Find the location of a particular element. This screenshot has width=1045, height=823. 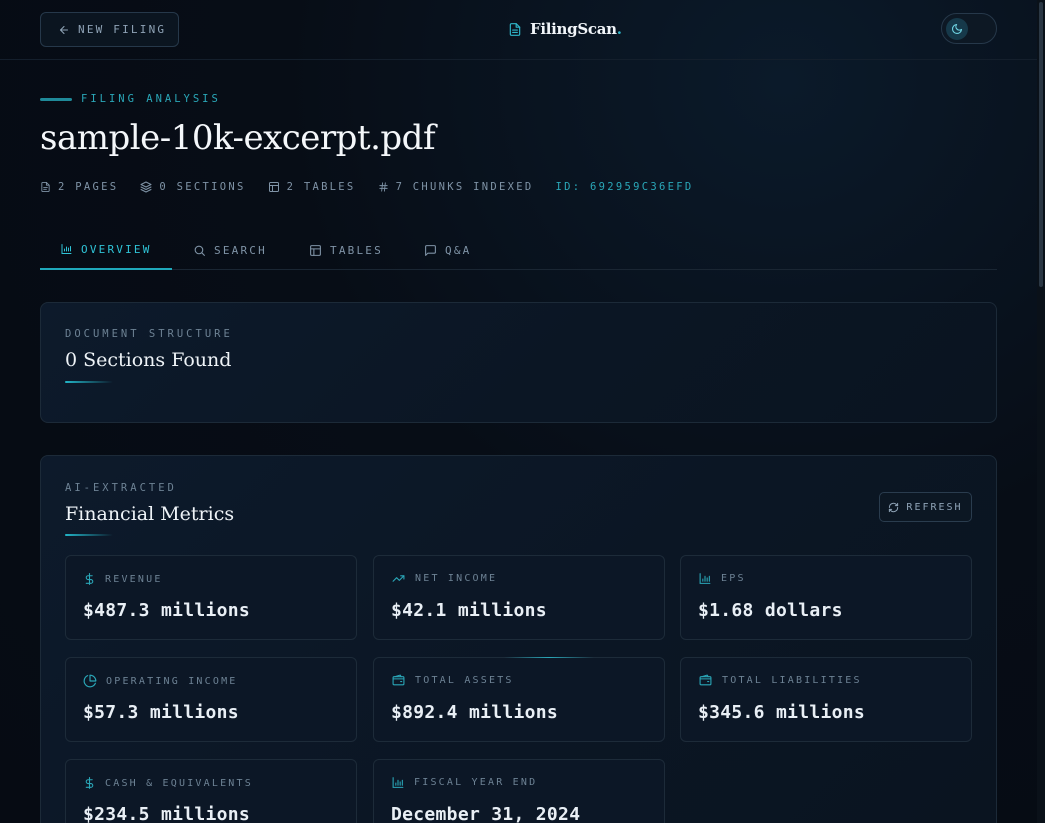

meta-chunks-text: 7 CHUNKS INDEXED is located at coordinates (464, 187).